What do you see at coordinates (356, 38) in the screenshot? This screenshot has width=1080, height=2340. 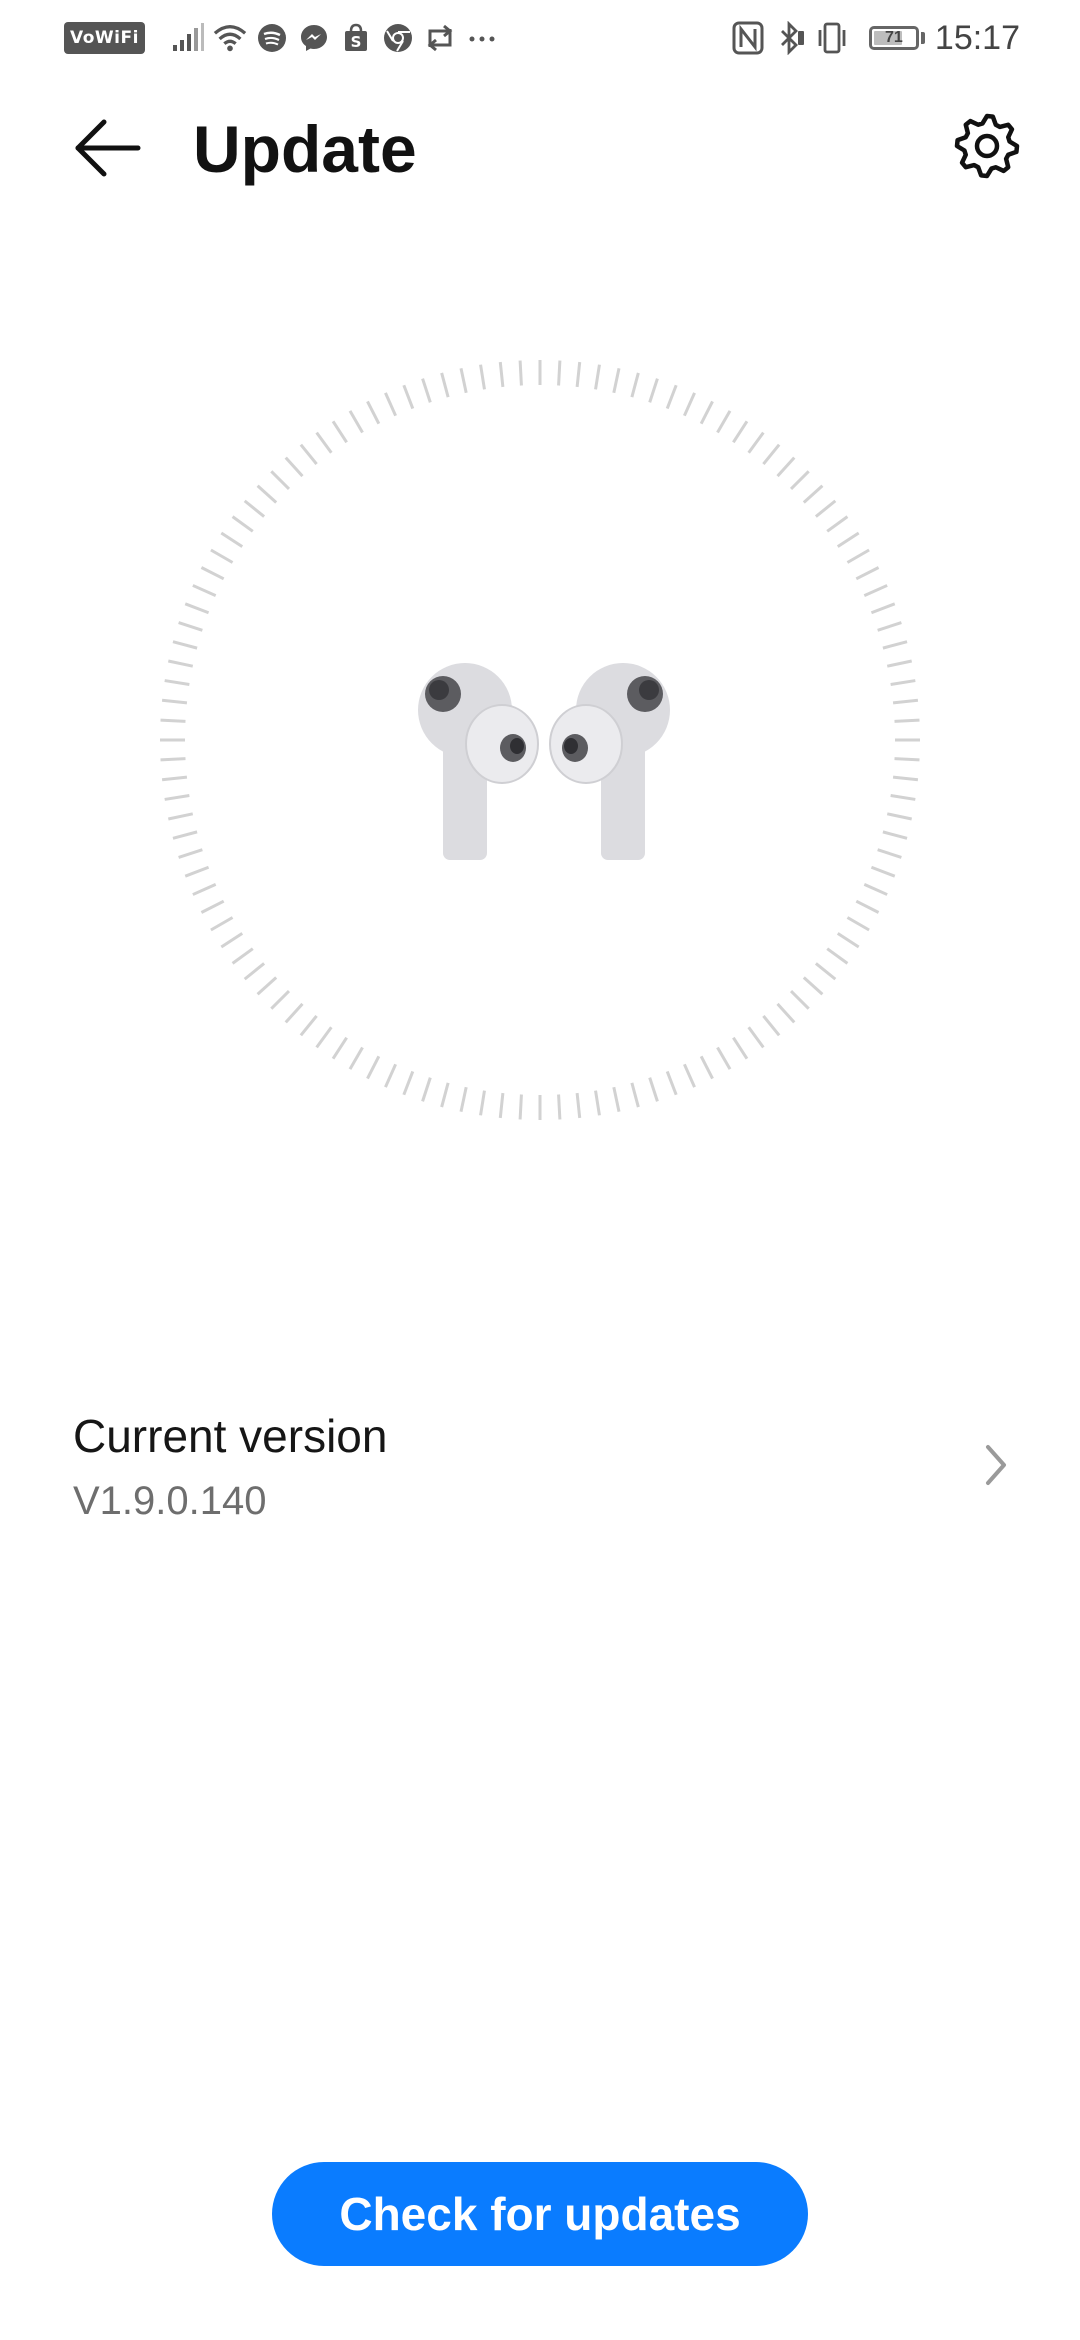 I see `shopping-bag-icon: S` at bounding box center [356, 38].